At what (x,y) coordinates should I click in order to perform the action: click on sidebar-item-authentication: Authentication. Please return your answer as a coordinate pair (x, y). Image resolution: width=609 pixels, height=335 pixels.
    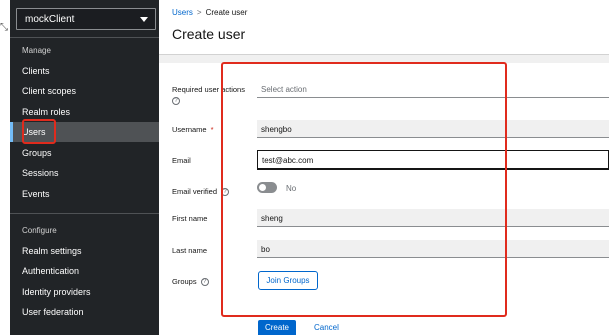
    Looking at the image, I should click on (84, 271).